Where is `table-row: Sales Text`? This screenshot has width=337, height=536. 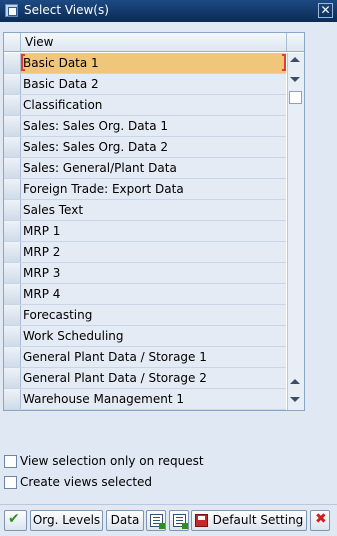
table-row: Sales Text is located at coordinates (145, 210).